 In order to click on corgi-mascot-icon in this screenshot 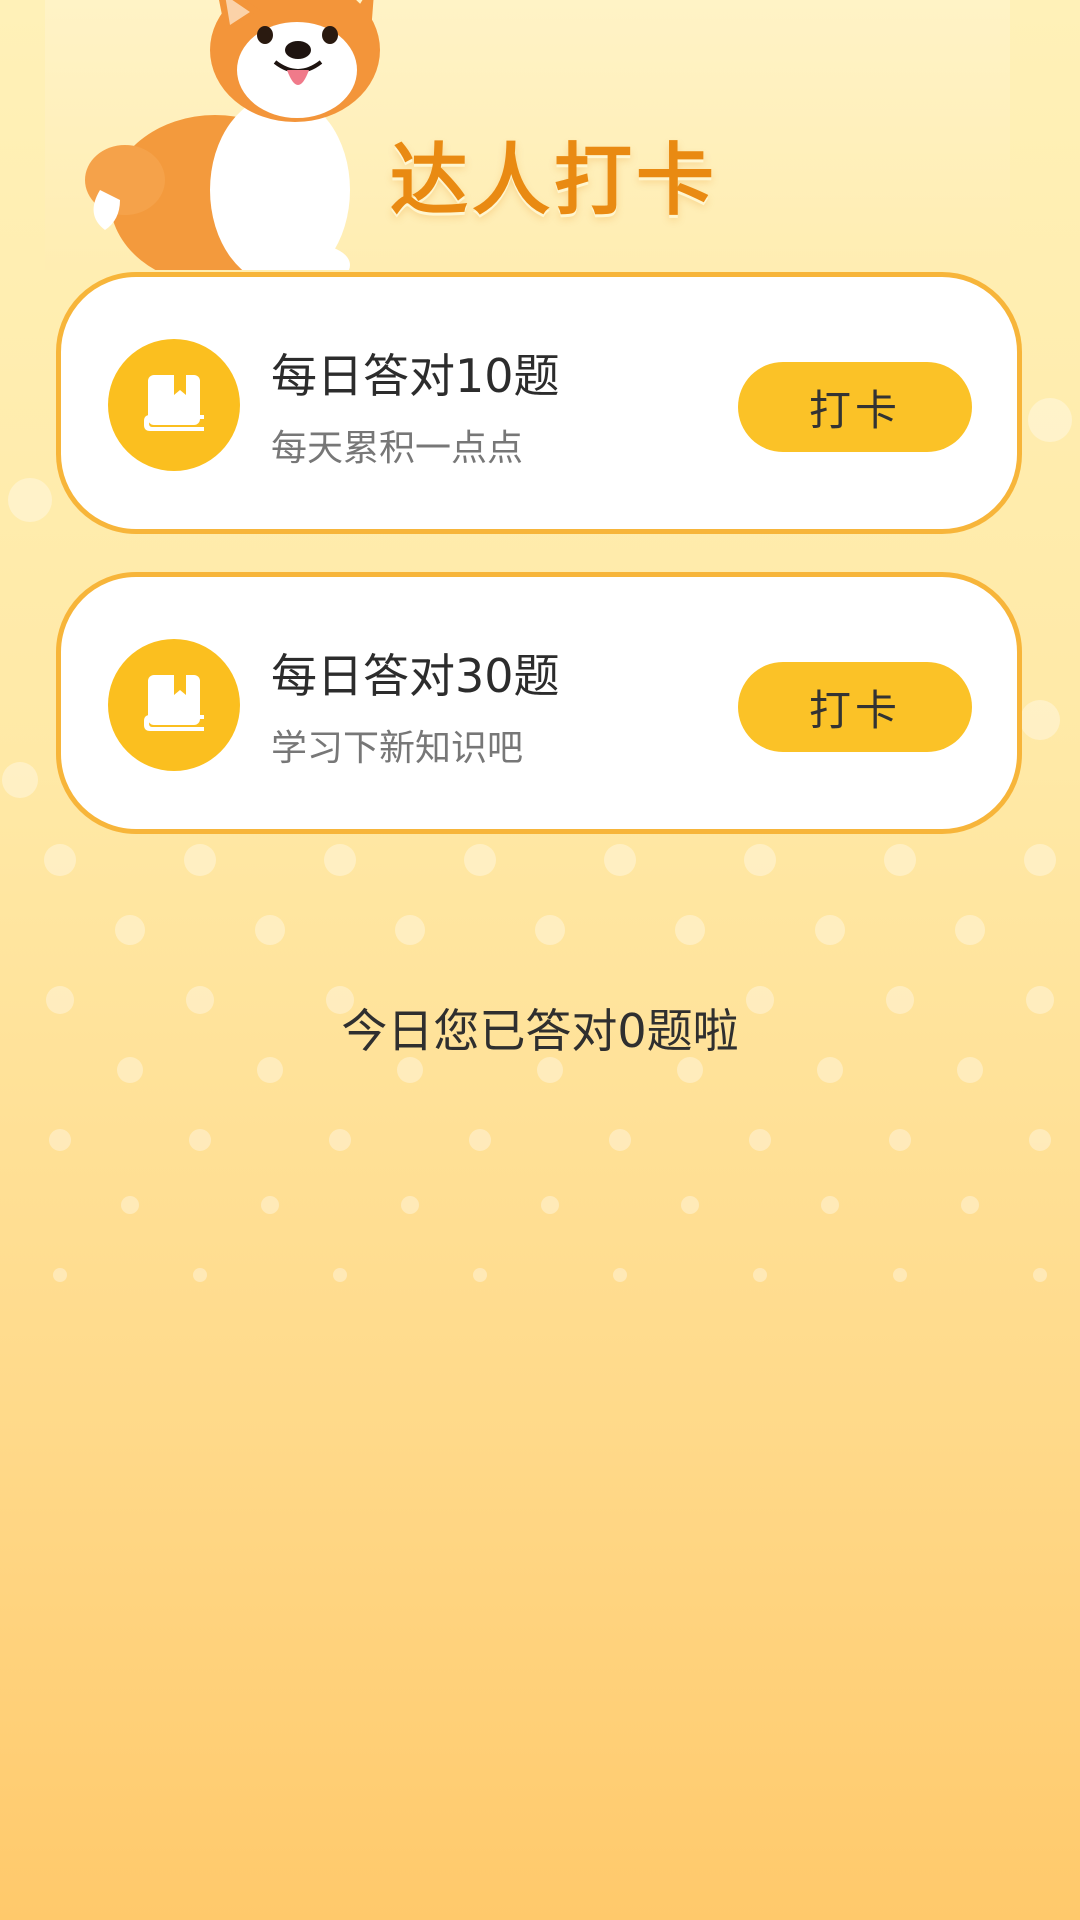, I will do `click(232, 135)`.